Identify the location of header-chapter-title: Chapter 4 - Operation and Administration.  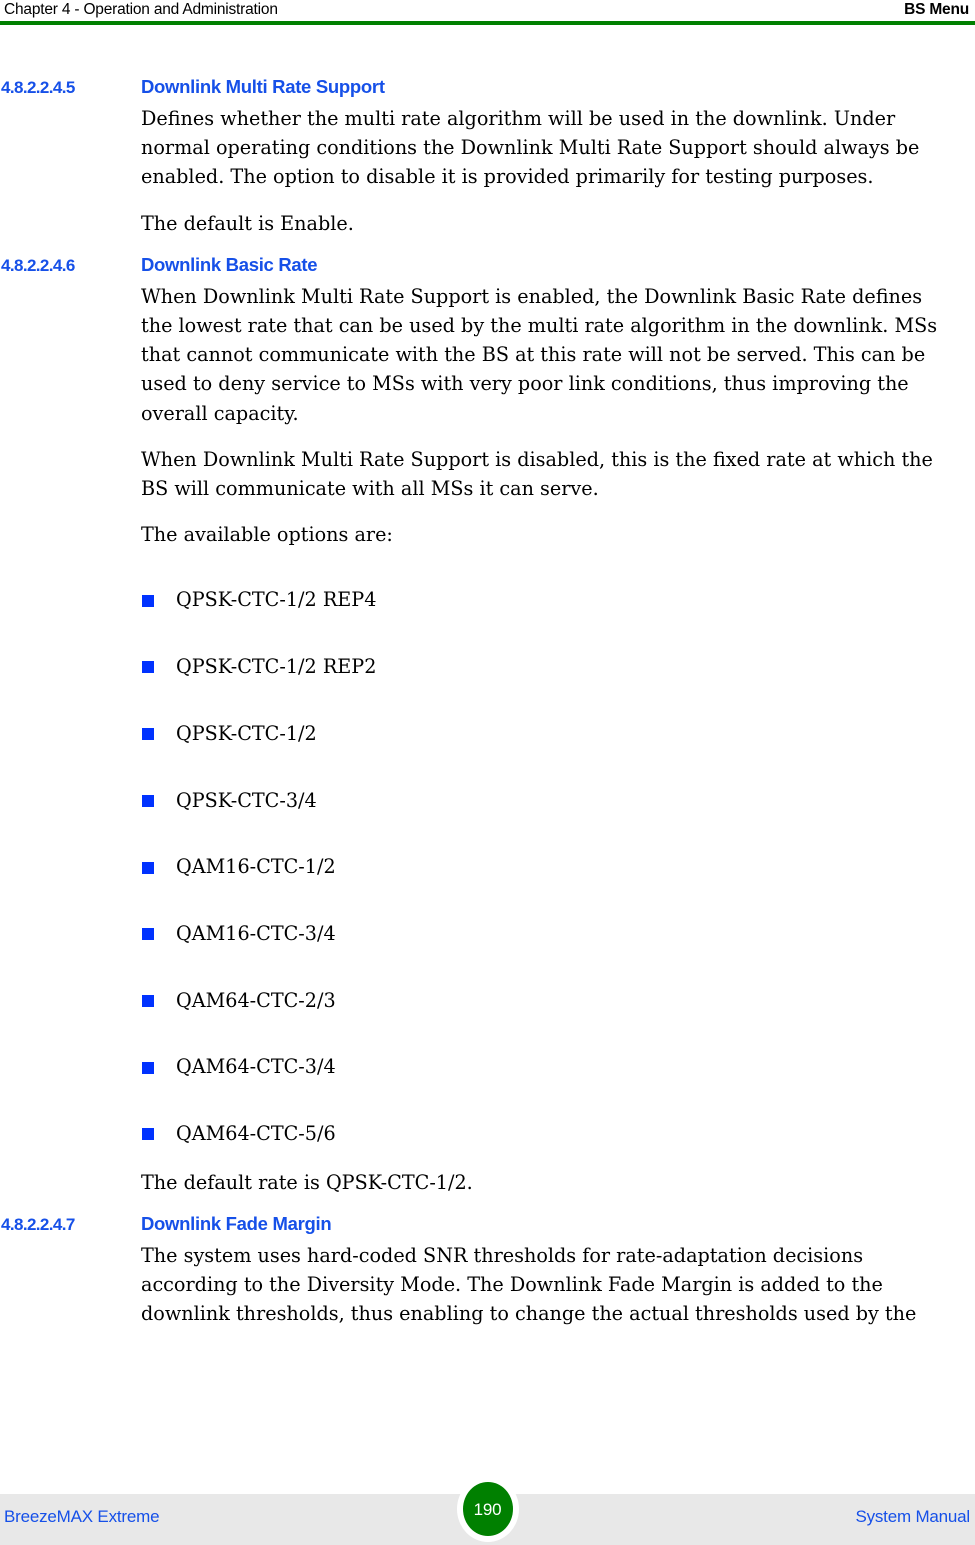
(141, 9).